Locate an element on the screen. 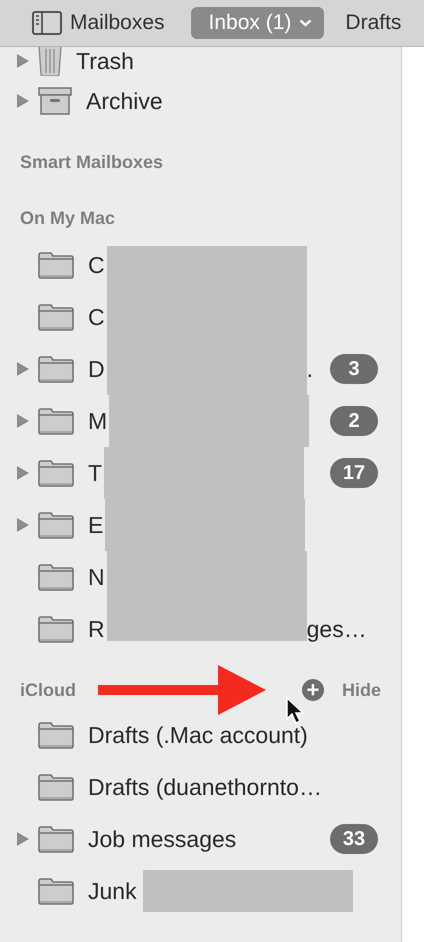 This screenshot has width=424, height=942. archive-box-icon is located at coordinates (55, 101).